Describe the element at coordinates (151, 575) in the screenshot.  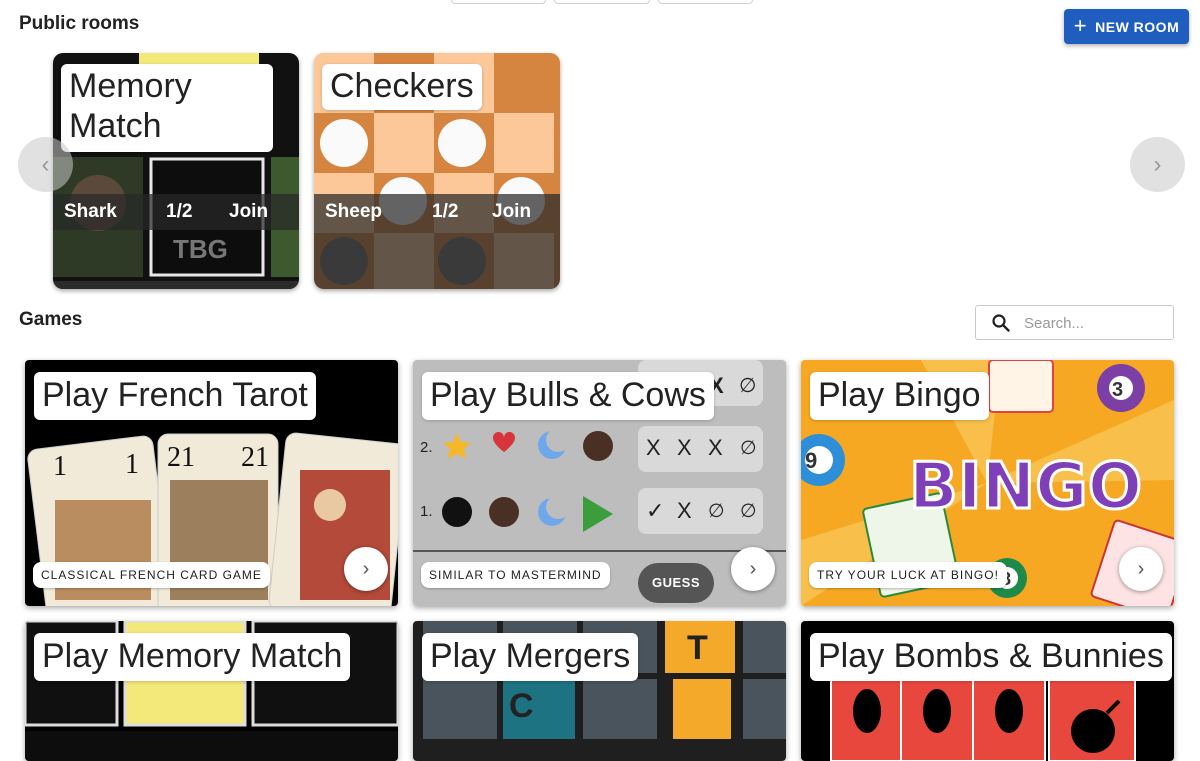
I see `game-tag: CLASSICAL FRENCH CARD GAME` at that location.